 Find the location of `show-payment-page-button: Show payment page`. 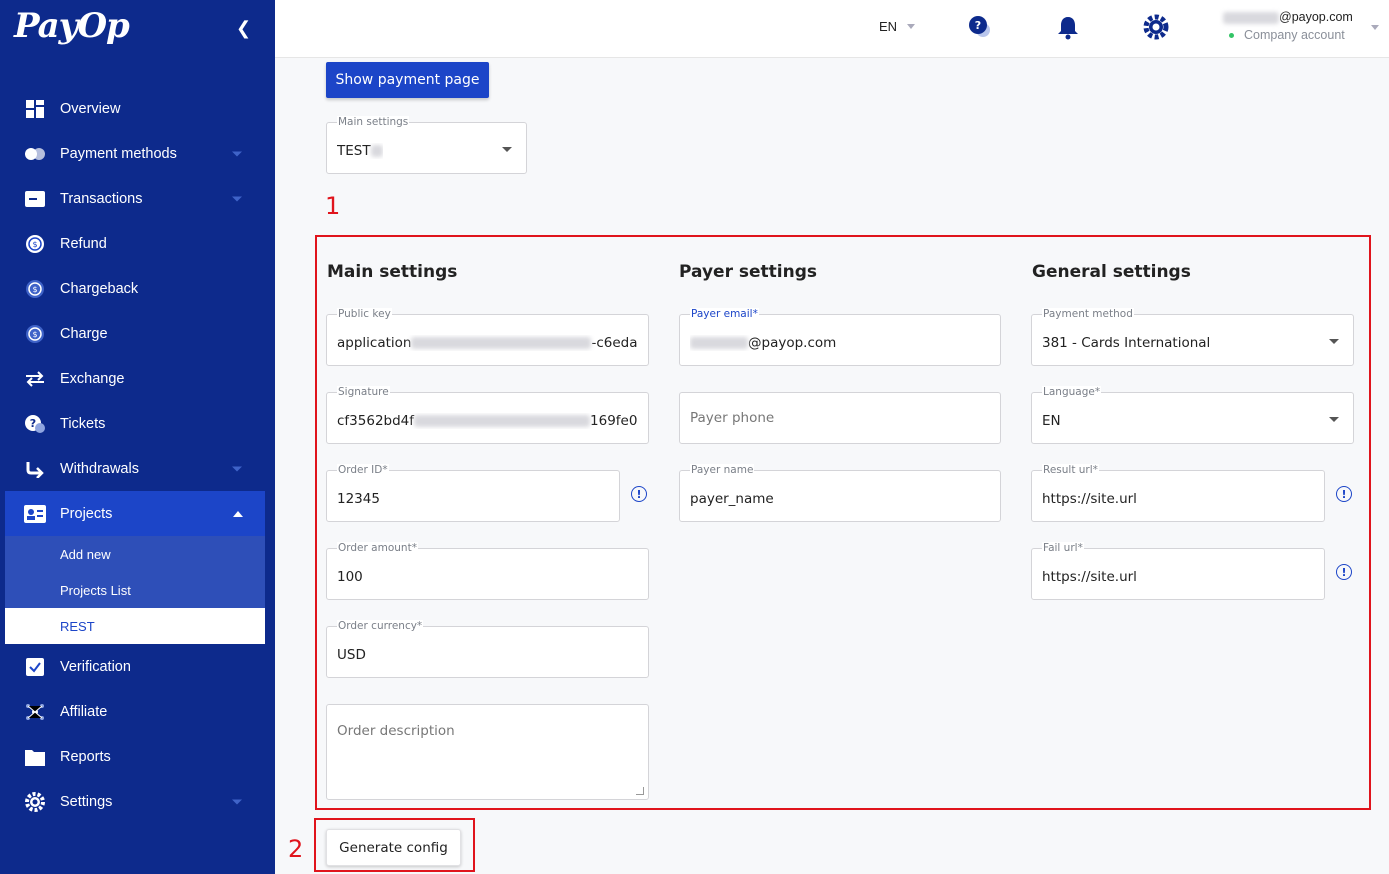

show-payment-page-button: Show payment page is located at coordinates (407, 80).